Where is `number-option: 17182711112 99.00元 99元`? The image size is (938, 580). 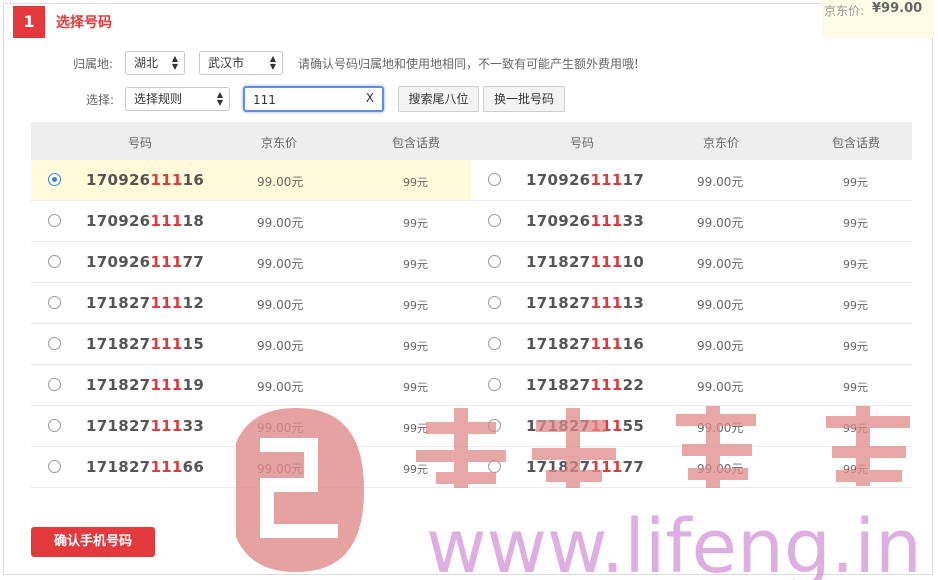 number-option: 17182711112 99.00元 99元 is located at coordinates (251, 303).